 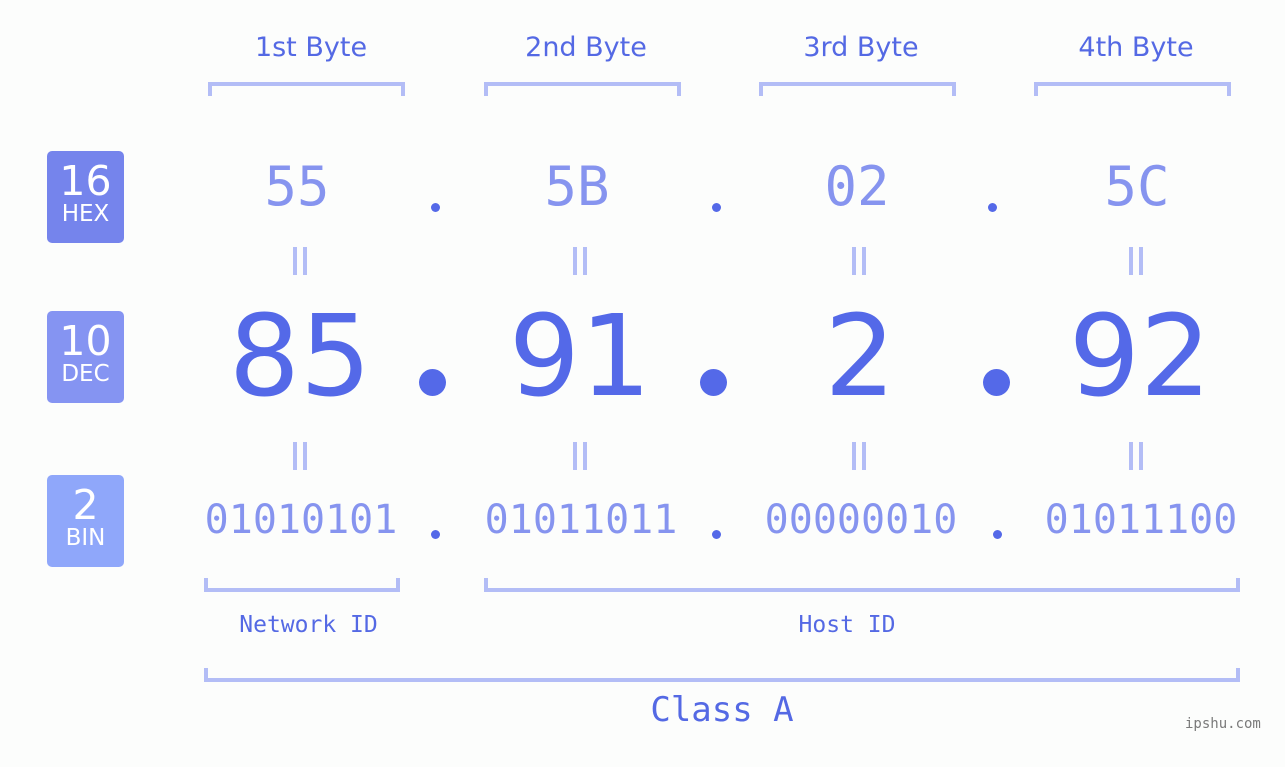 I want to click on hex-badge: 16 HEX, so click(x=85, y=197).